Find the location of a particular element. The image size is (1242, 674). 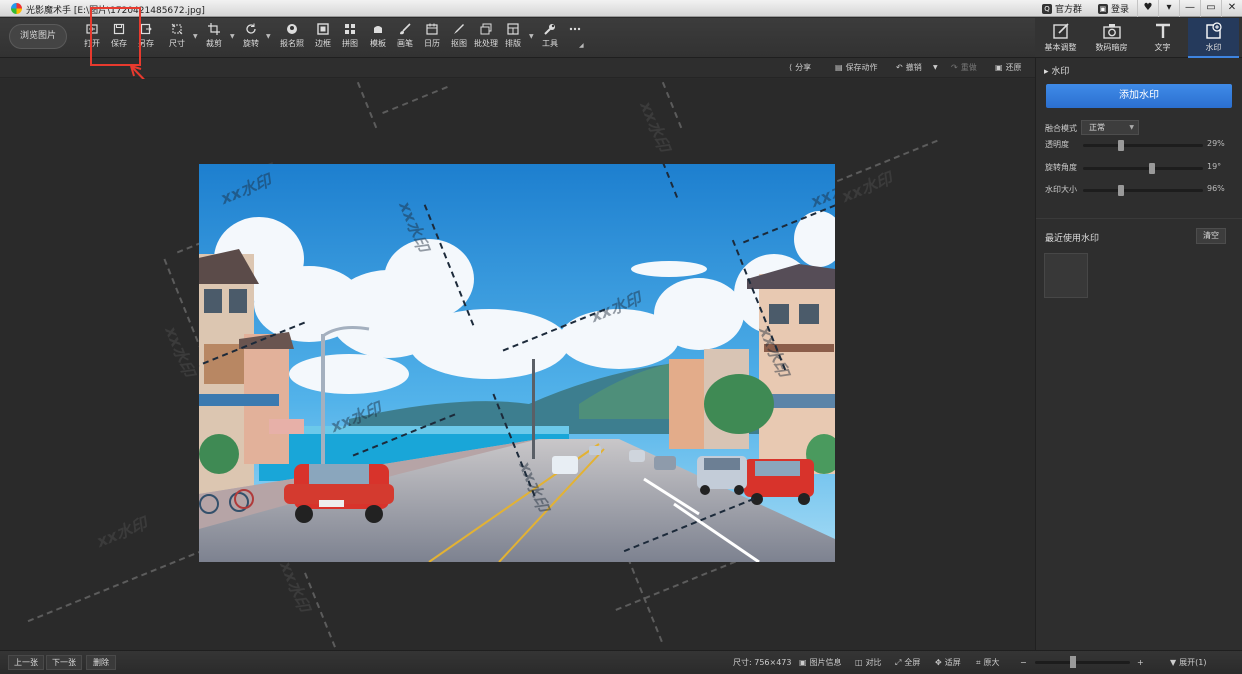

rotation-slider is located at coordinates (1143, 168).